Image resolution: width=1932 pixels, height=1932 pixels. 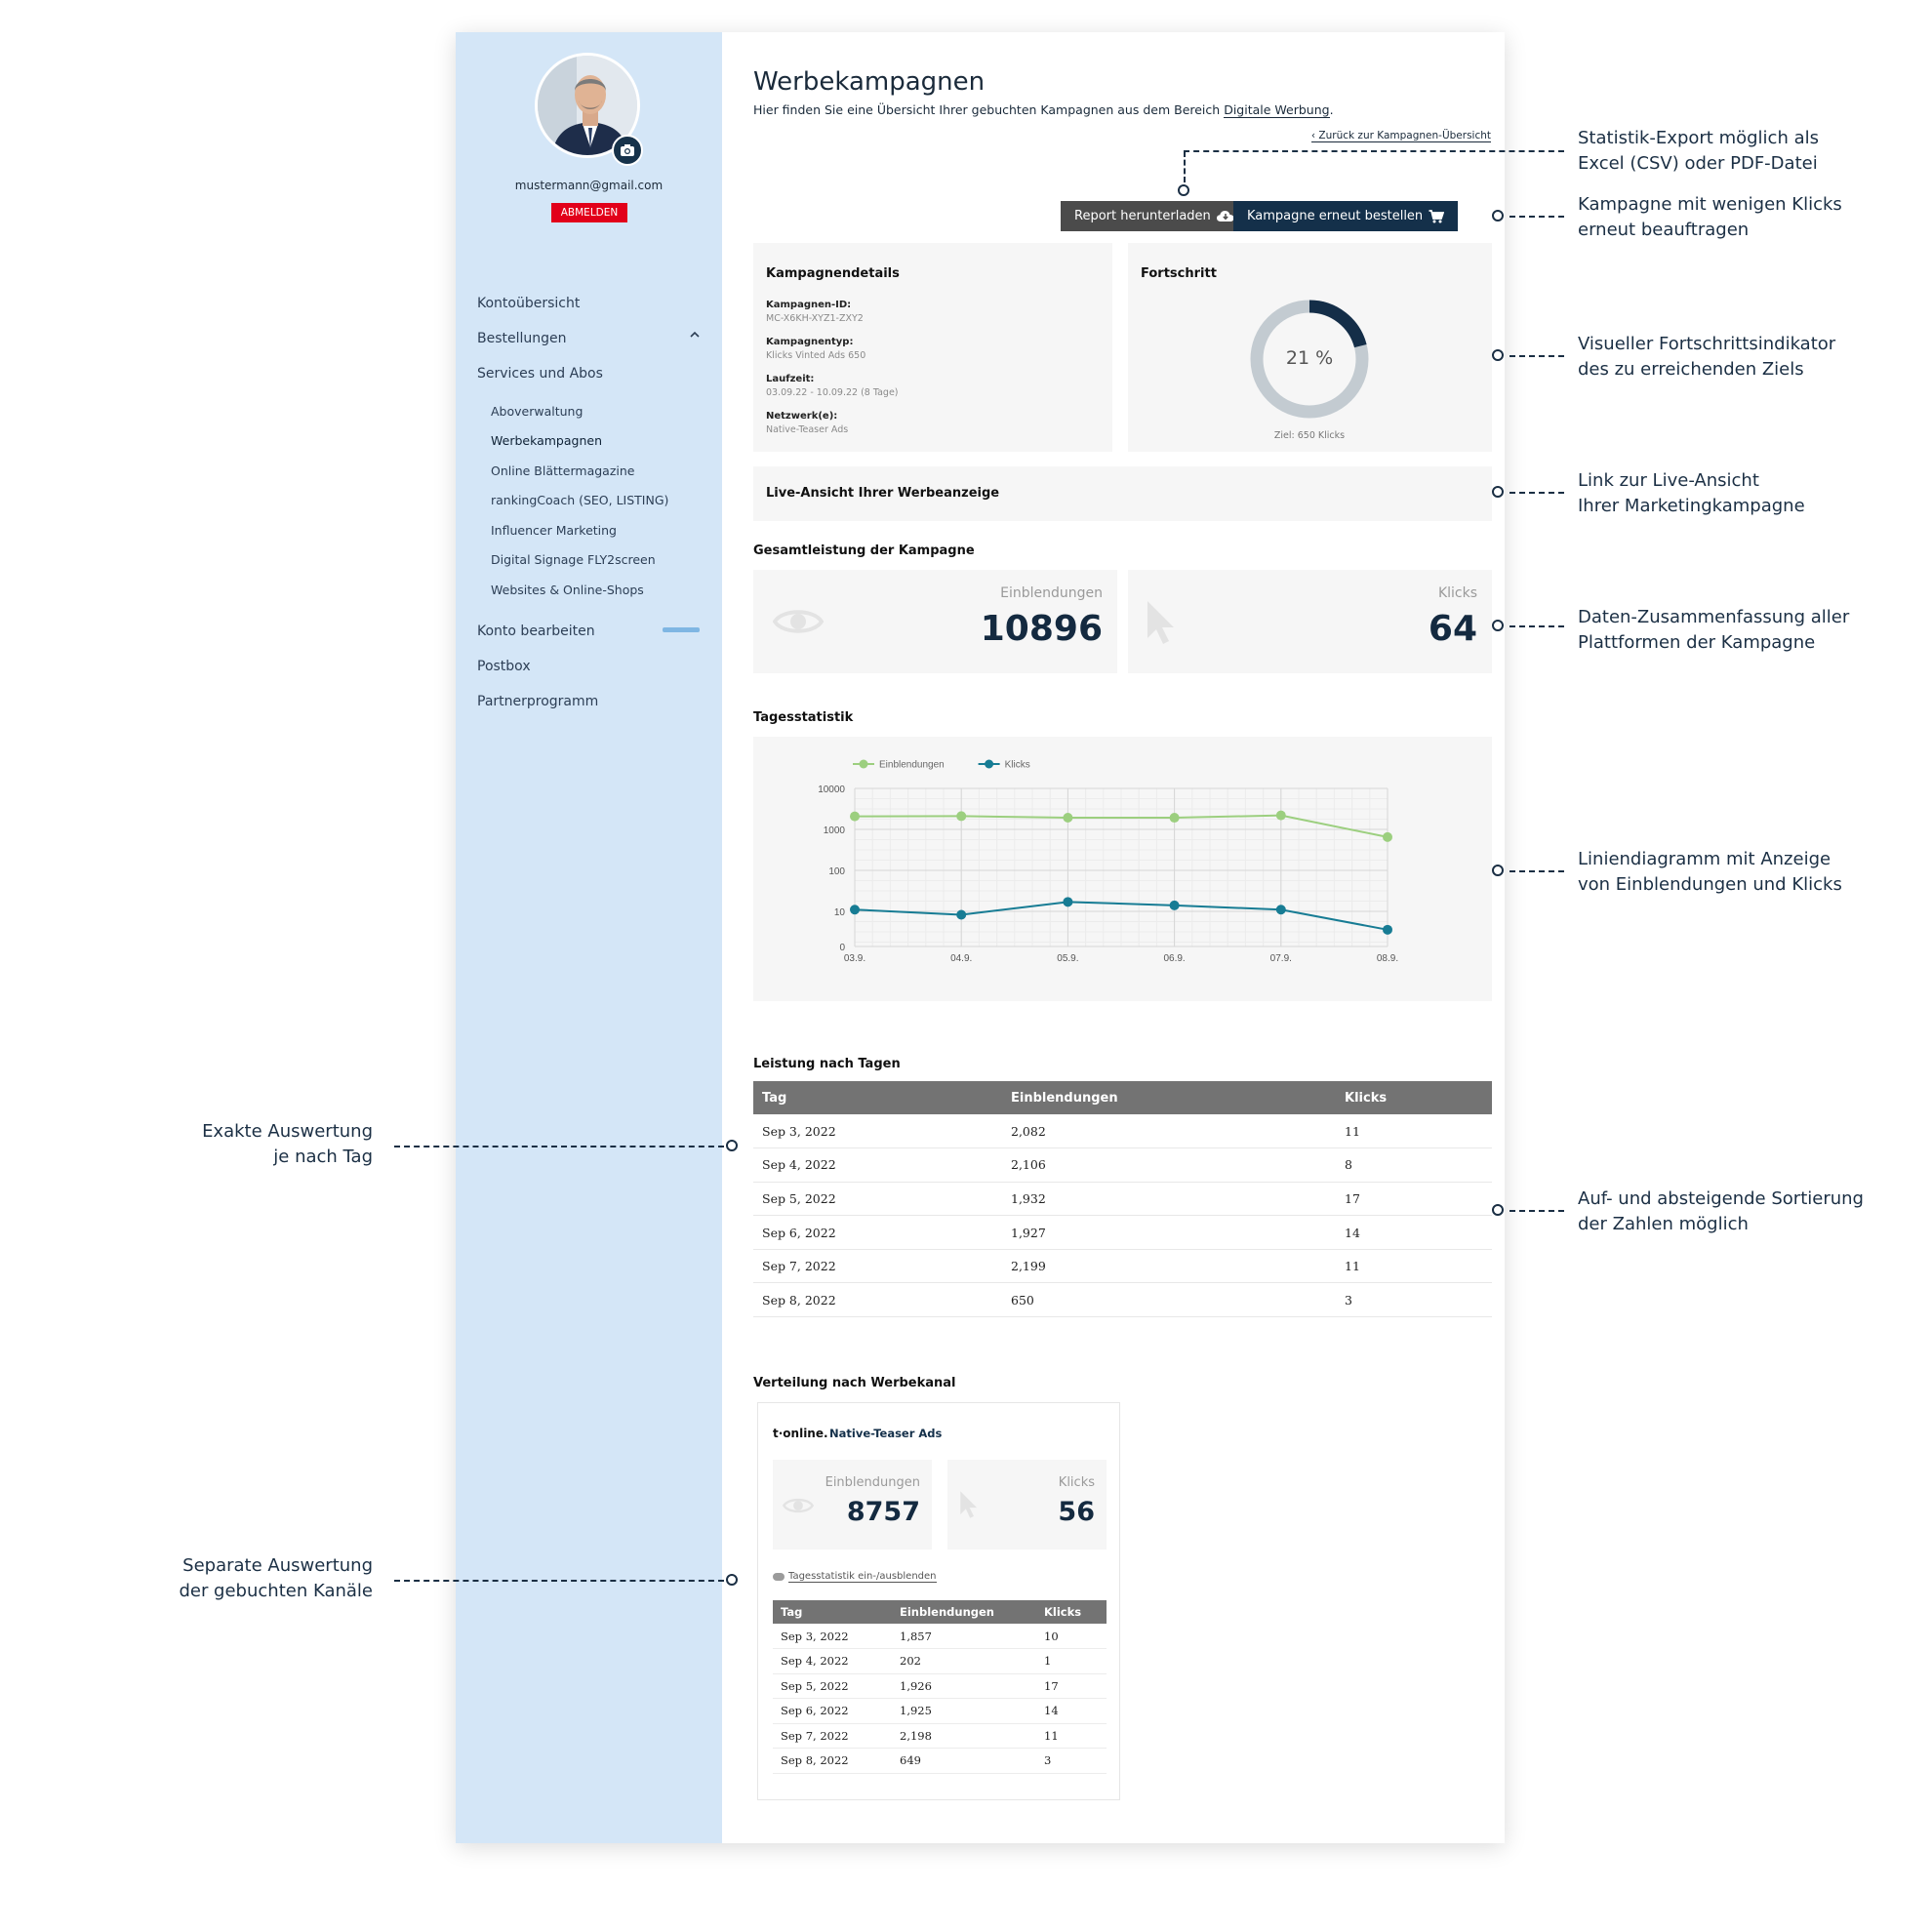 What do you see at coordinates (1142, 216) in the screenshot?
I see `report-button-label: Report herunterladen` at bounding box center [1142, 216].